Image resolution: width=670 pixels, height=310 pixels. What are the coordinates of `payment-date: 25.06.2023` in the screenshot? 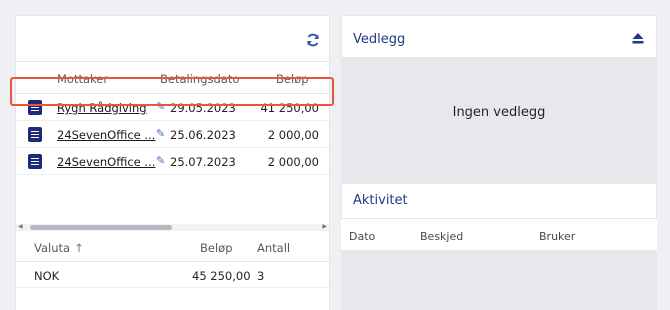 It's located at (203, 135).